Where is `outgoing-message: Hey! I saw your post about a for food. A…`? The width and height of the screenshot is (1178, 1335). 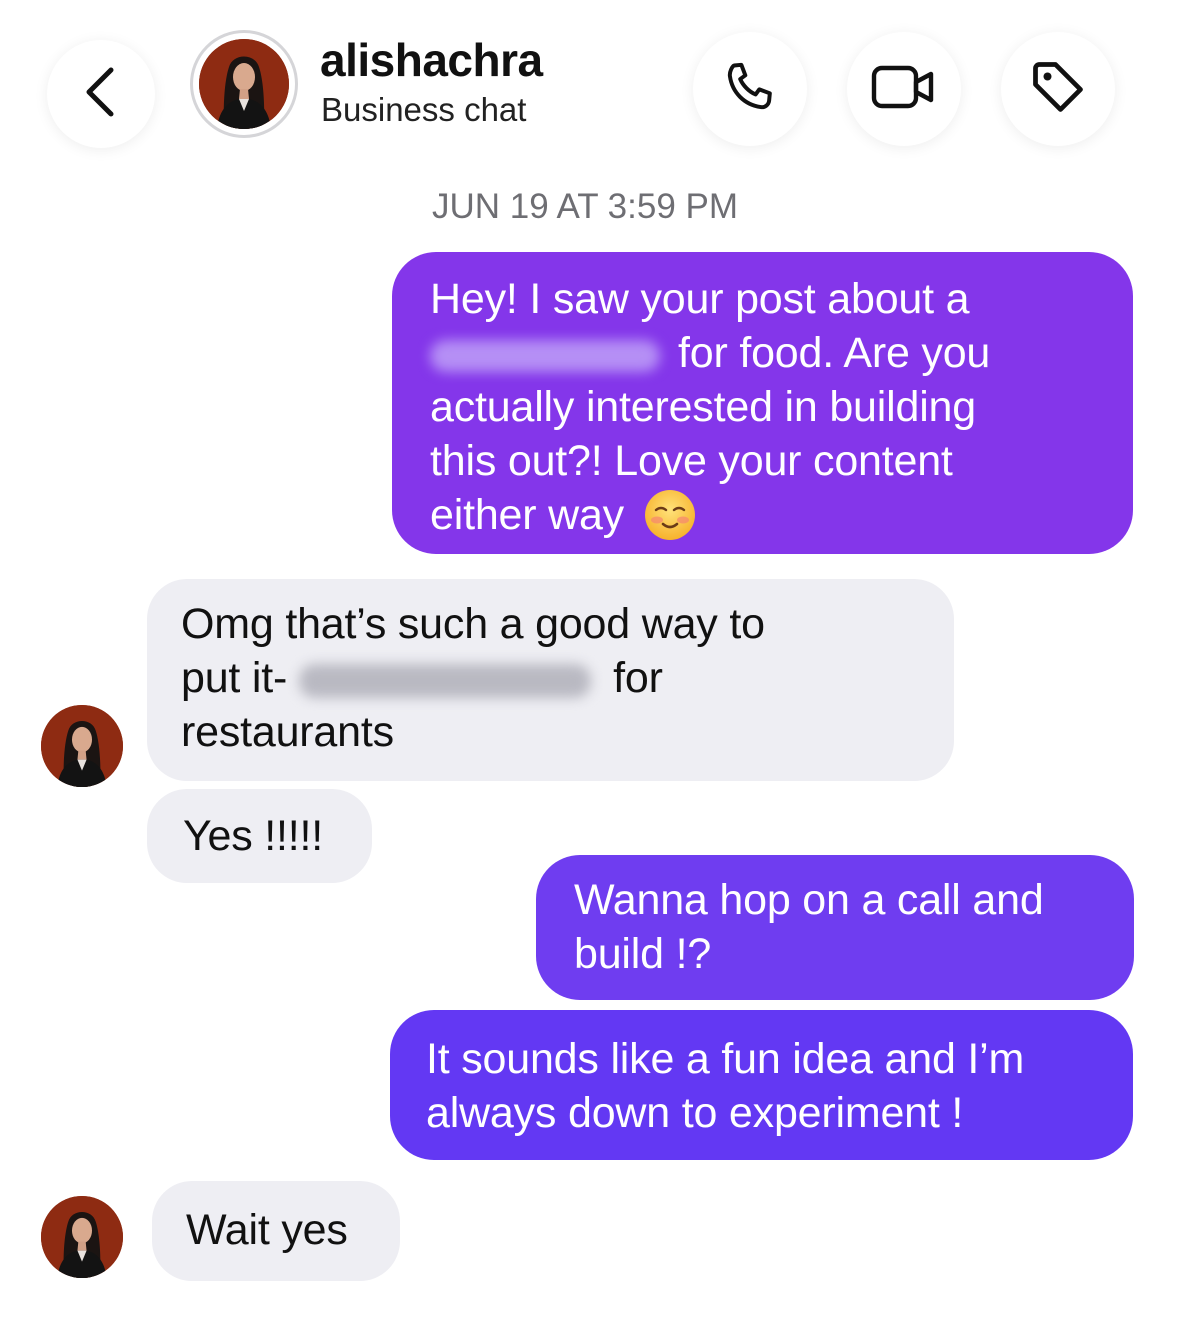
outgoing-message: Hey! I saw your post about a for food. A… is located at coordinates (762, 403).